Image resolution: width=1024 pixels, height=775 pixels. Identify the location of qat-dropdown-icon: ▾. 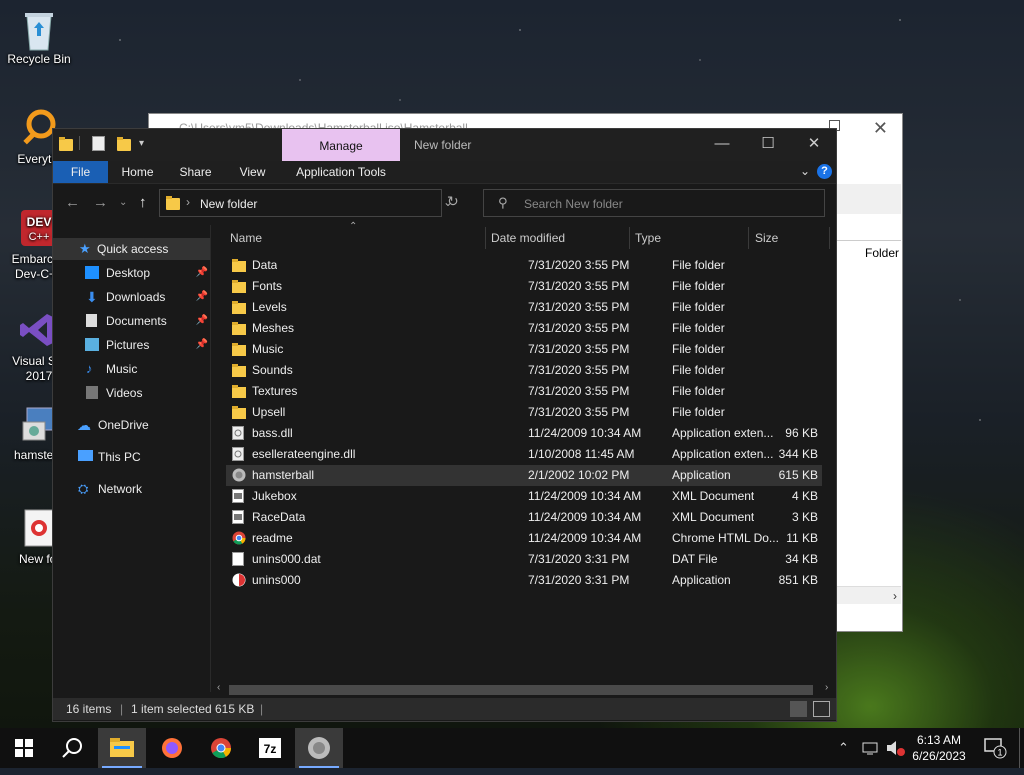
(141, 143).